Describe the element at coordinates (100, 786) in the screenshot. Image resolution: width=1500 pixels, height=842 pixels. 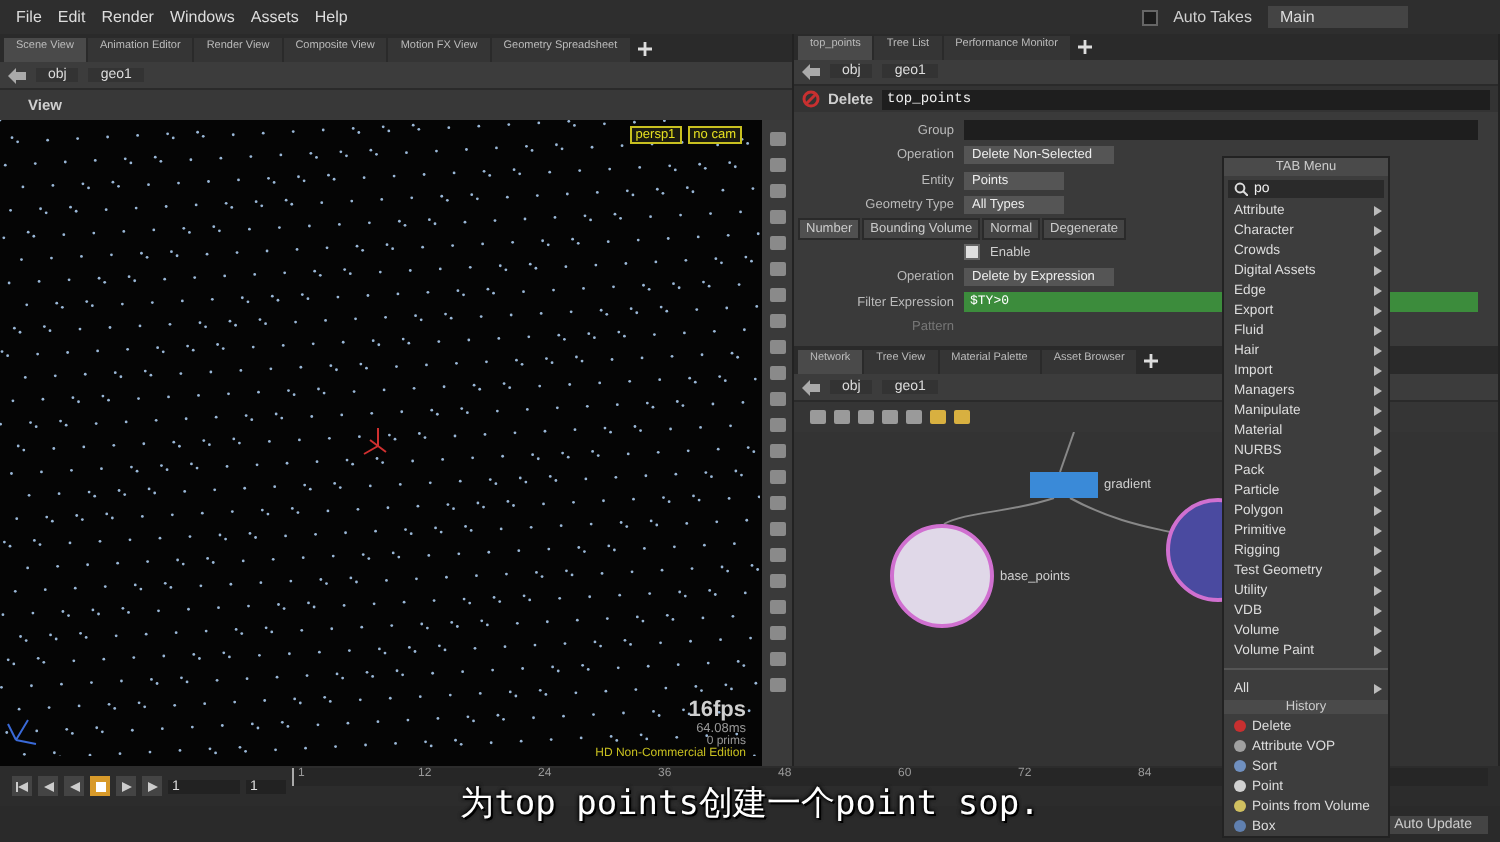
I see `stop-square-icon` at that location.